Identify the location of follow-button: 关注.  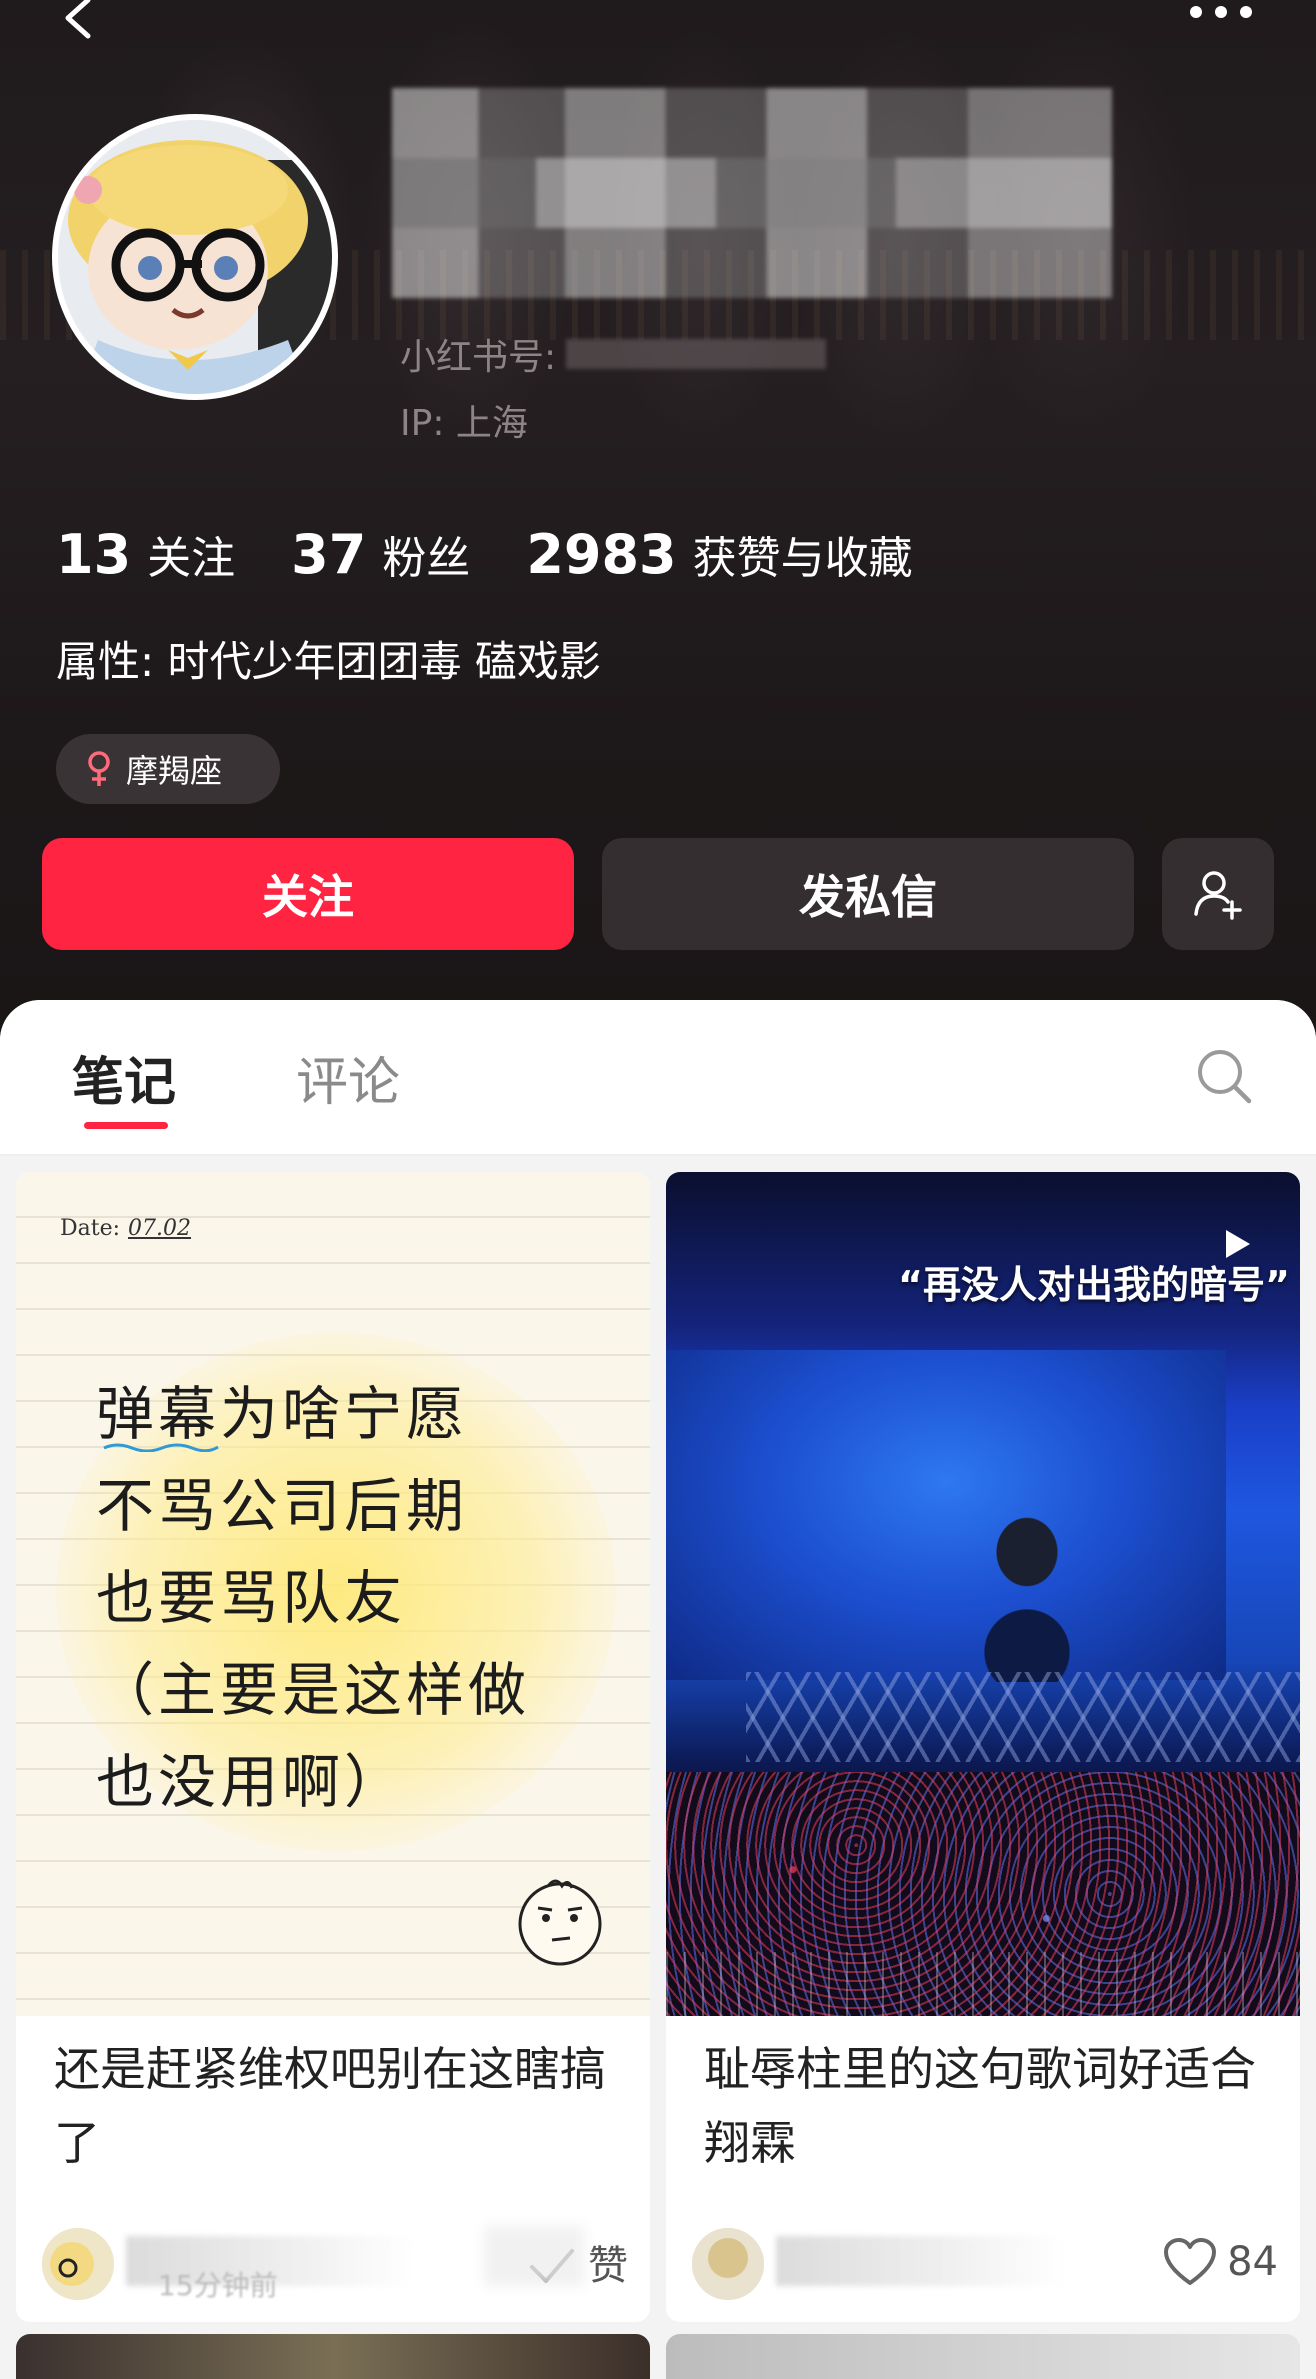
(308, 894).